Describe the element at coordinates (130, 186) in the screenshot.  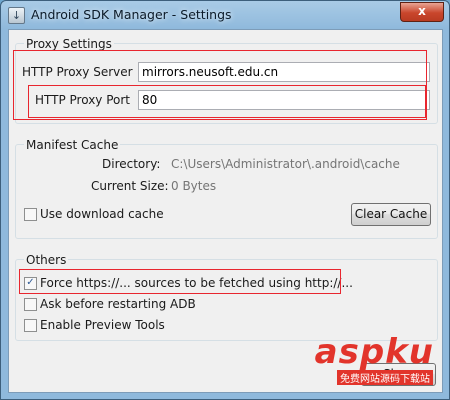
I see `current-size-label: Current Size:` at that location.